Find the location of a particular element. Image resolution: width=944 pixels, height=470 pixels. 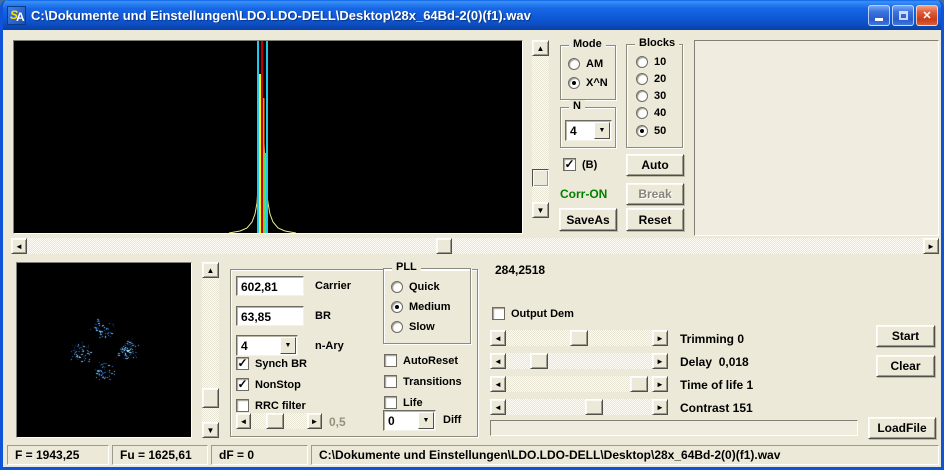

main-hscroll-thumb is located at coordinates (444, 246).